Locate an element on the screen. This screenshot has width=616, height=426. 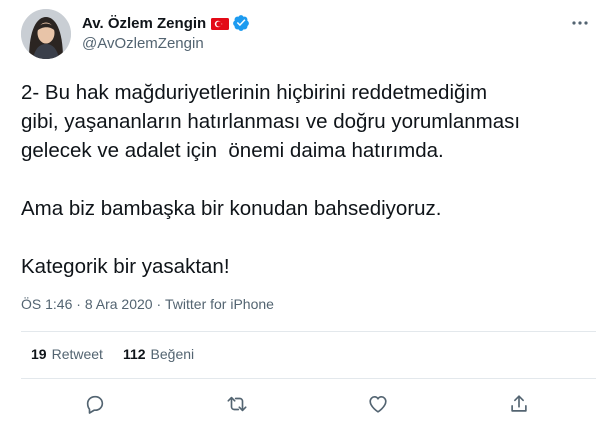
likes-stat: 112 Beğeni is located at coordinates (158, 354).